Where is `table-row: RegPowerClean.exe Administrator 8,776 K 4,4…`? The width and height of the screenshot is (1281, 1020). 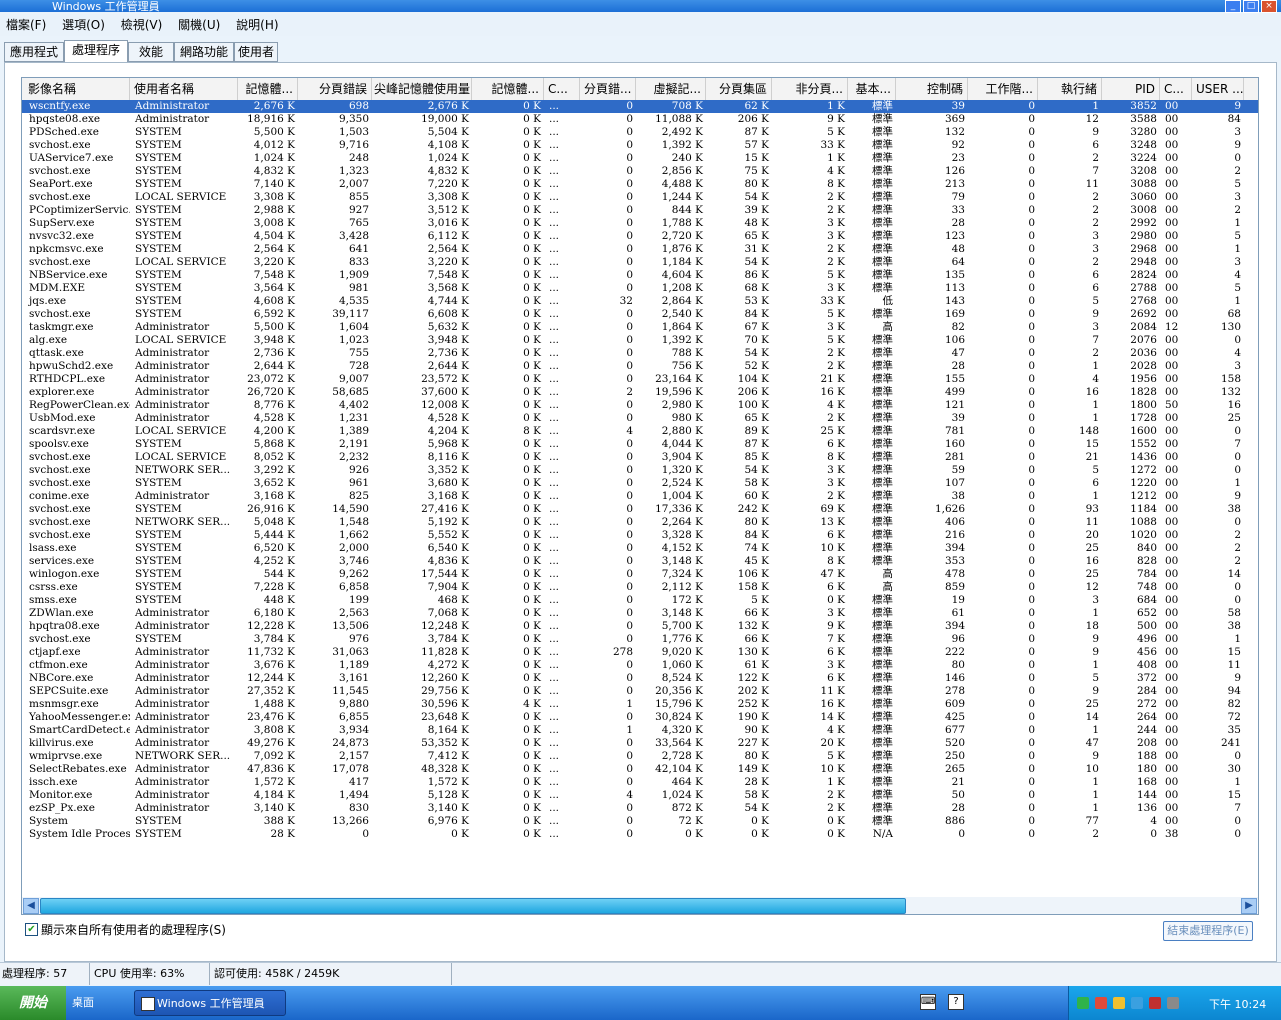 table-row: RegPowerClean.exe Administrator 8,776 K 4,4… is located at coordinates (640, 405).